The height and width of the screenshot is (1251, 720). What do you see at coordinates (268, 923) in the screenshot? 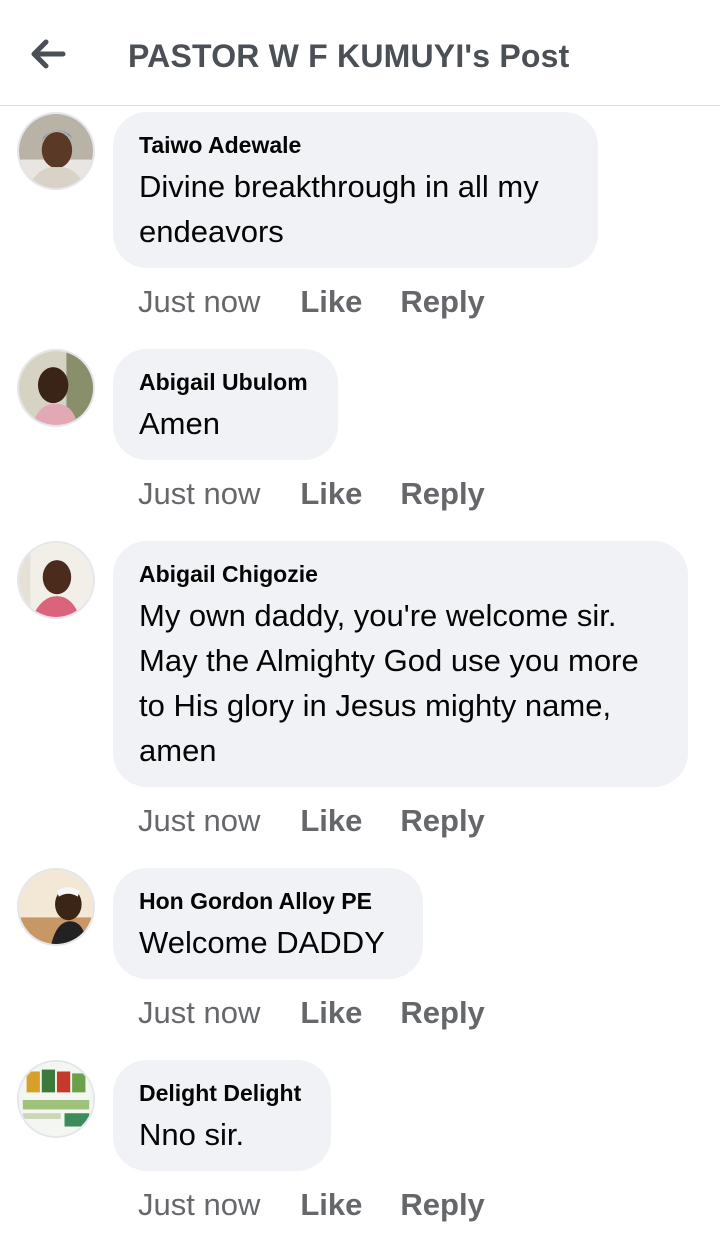
I see `comment-bubble: Hon Gordon Alloy PE Welcome DADDY` at bounding box center [268, 923].